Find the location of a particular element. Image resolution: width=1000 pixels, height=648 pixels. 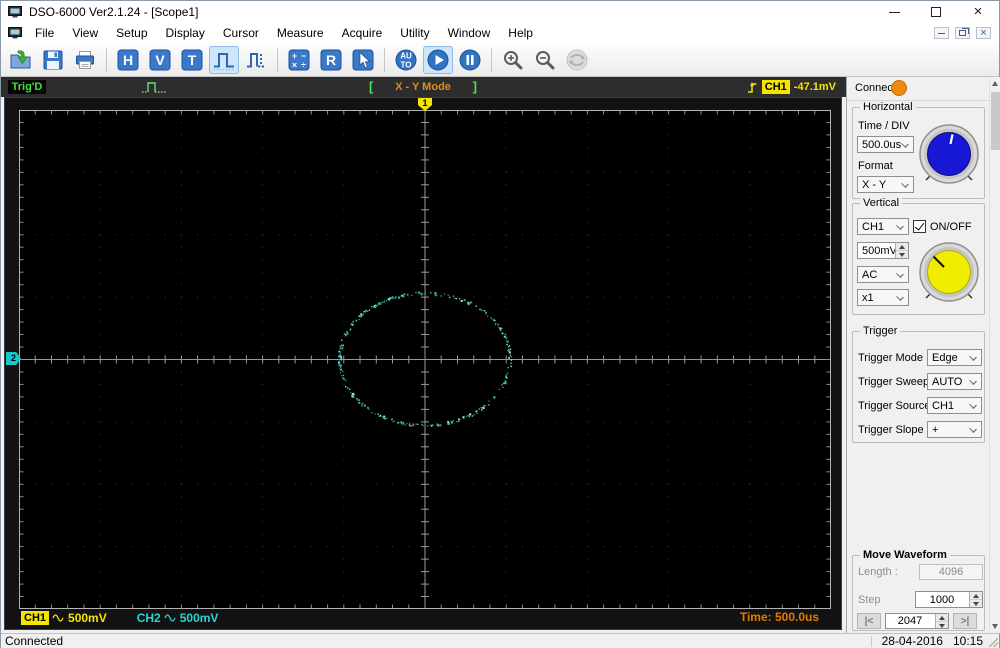

toolbar-zoom-in-button is located at coordinates (513, 60).